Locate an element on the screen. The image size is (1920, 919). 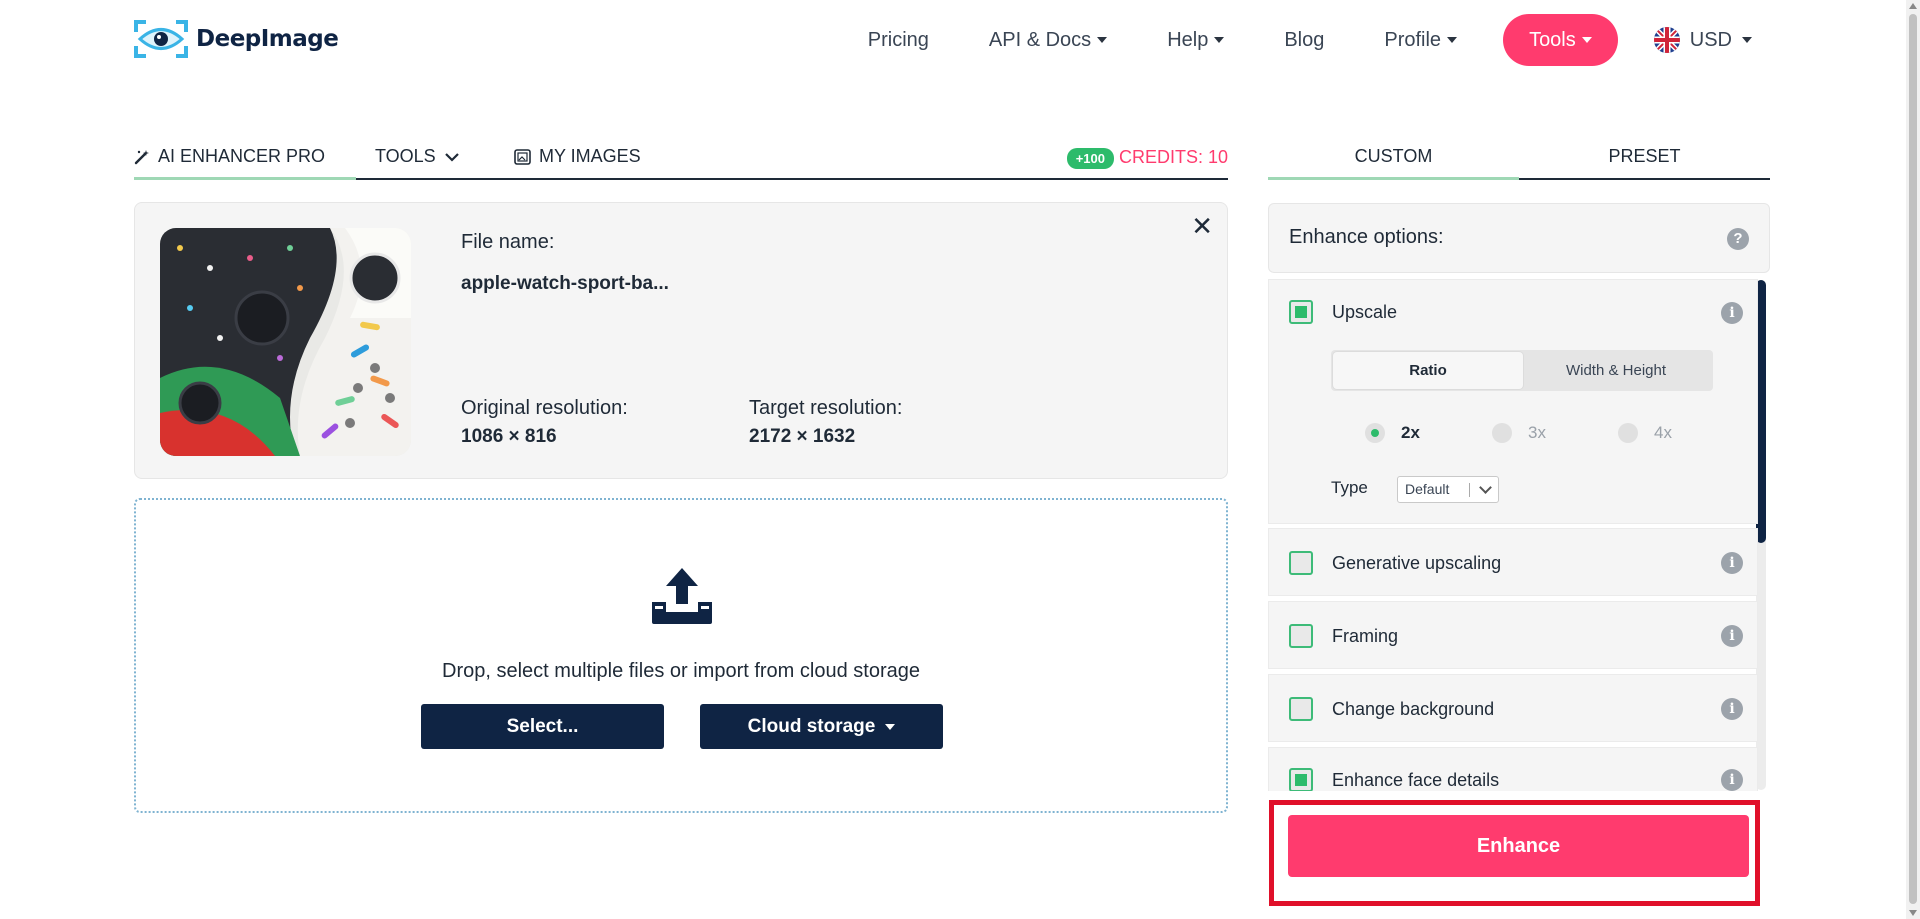
nav-blog: Blog is located at coordinates (1304, 40).